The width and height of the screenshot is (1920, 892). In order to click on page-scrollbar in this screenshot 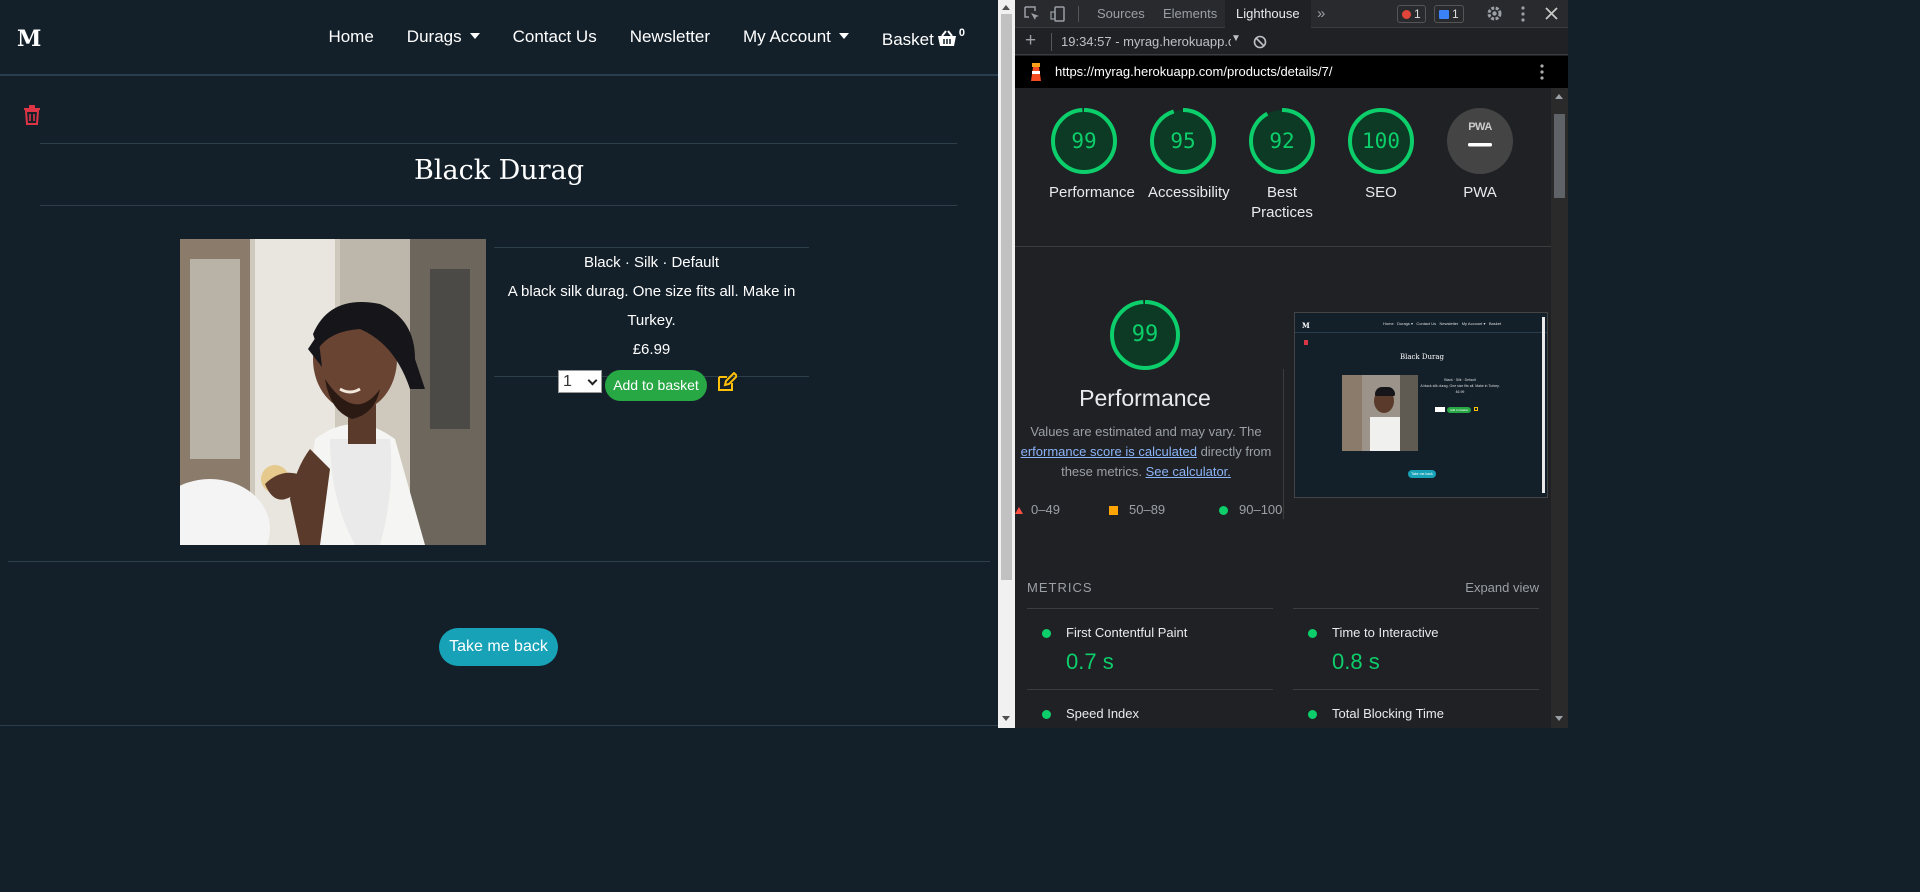, I will do `click(1006, 364)`.